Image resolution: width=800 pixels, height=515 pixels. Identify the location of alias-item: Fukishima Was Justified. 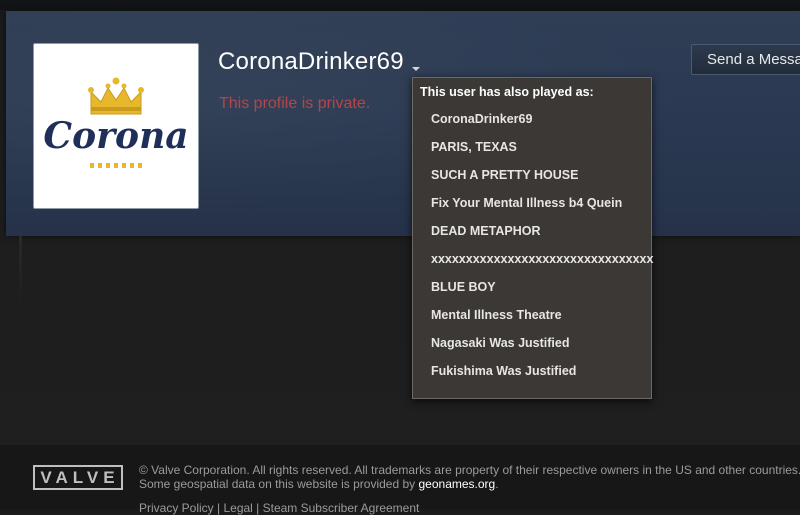
(504, 371).